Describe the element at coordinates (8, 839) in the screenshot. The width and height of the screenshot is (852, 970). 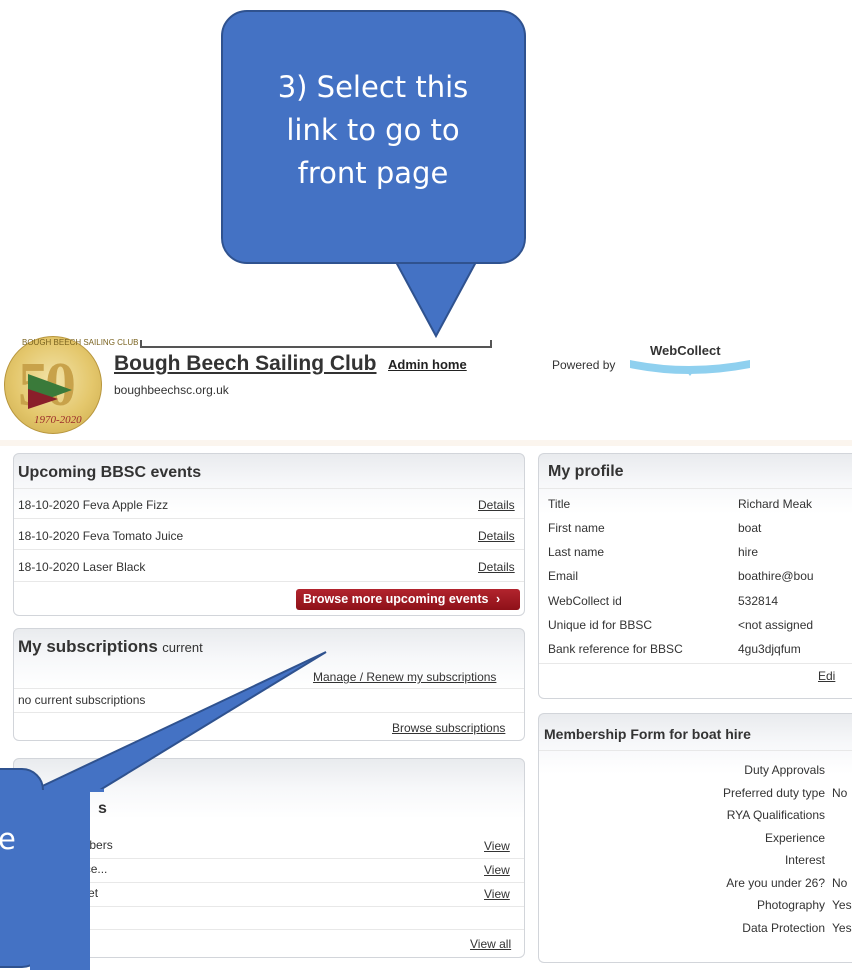
I see `left-callout-text: e` at that location.